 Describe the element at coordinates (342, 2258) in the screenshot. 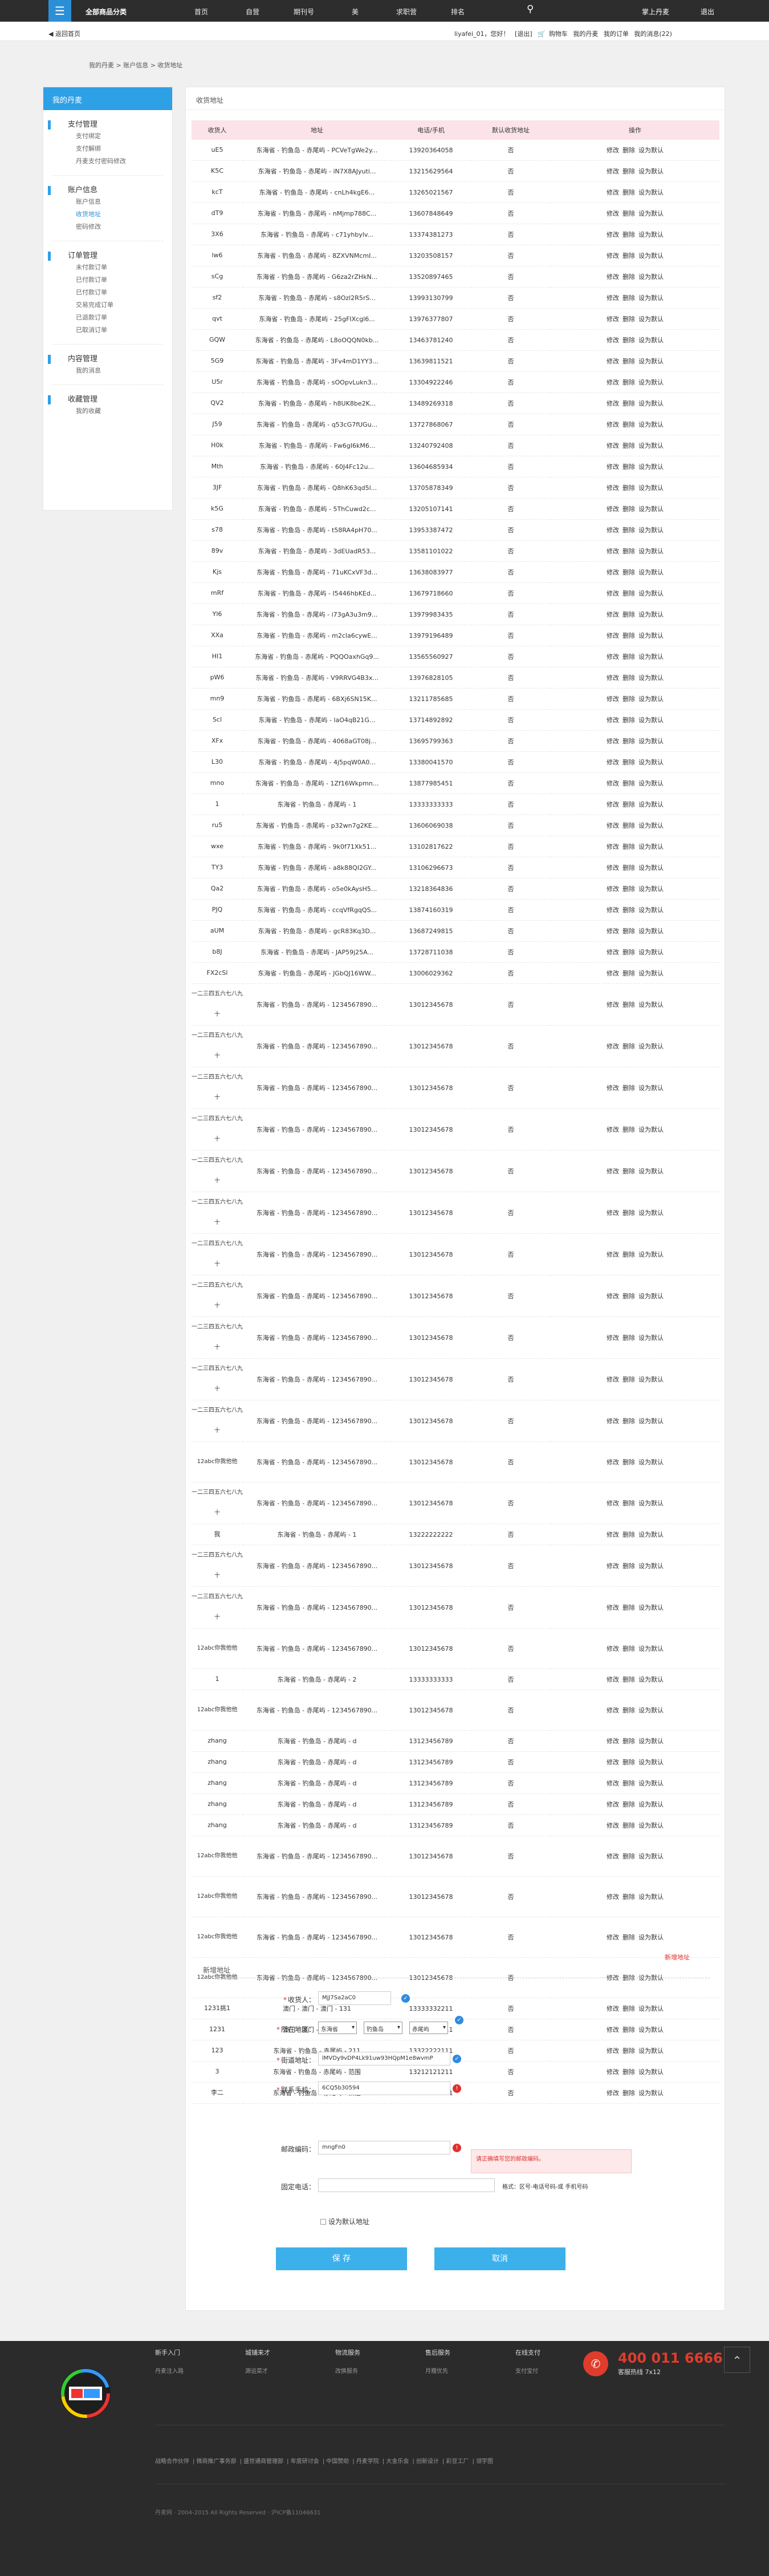

I see `save-button: 保 存` at that location.